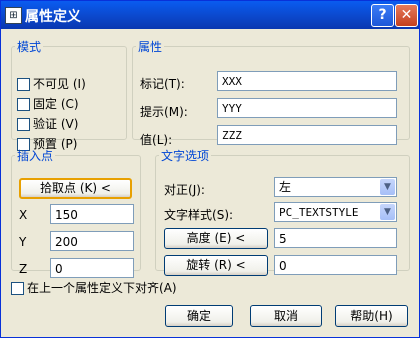 Image resolution: width=420 pixels, height=338 pixels. I want to click on title-bar: ⊞ 属性定义 ? ✕, so click(210, 15).